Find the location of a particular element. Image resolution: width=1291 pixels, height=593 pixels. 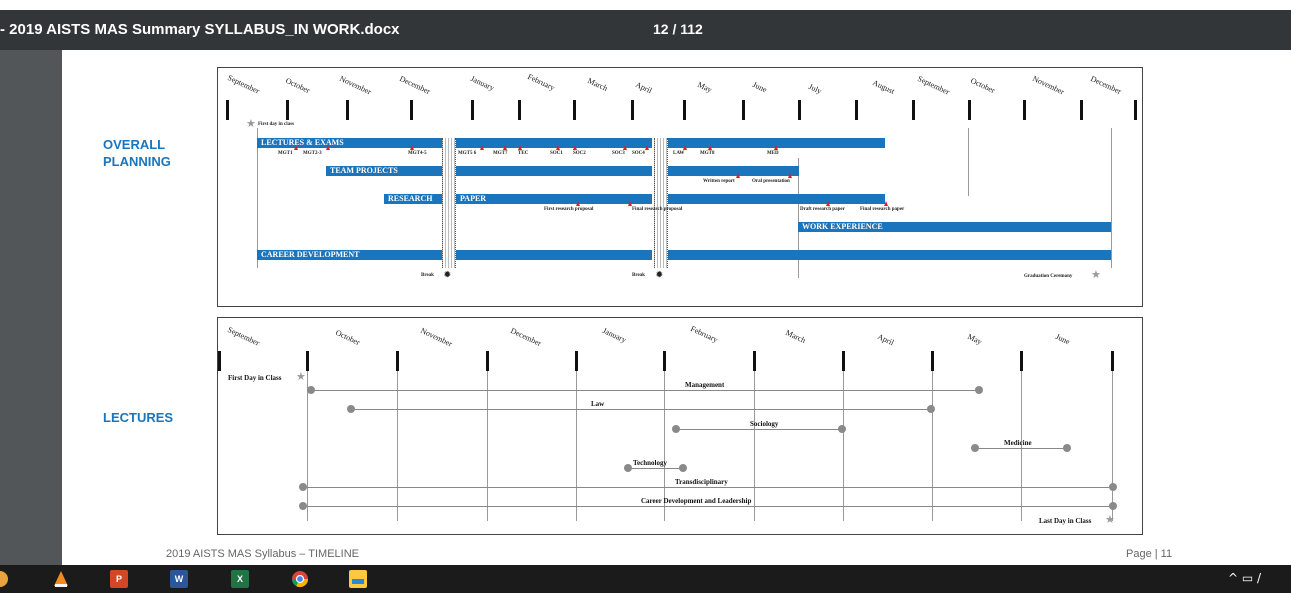

star-icon: ★ is located at coordinates (251, 124).